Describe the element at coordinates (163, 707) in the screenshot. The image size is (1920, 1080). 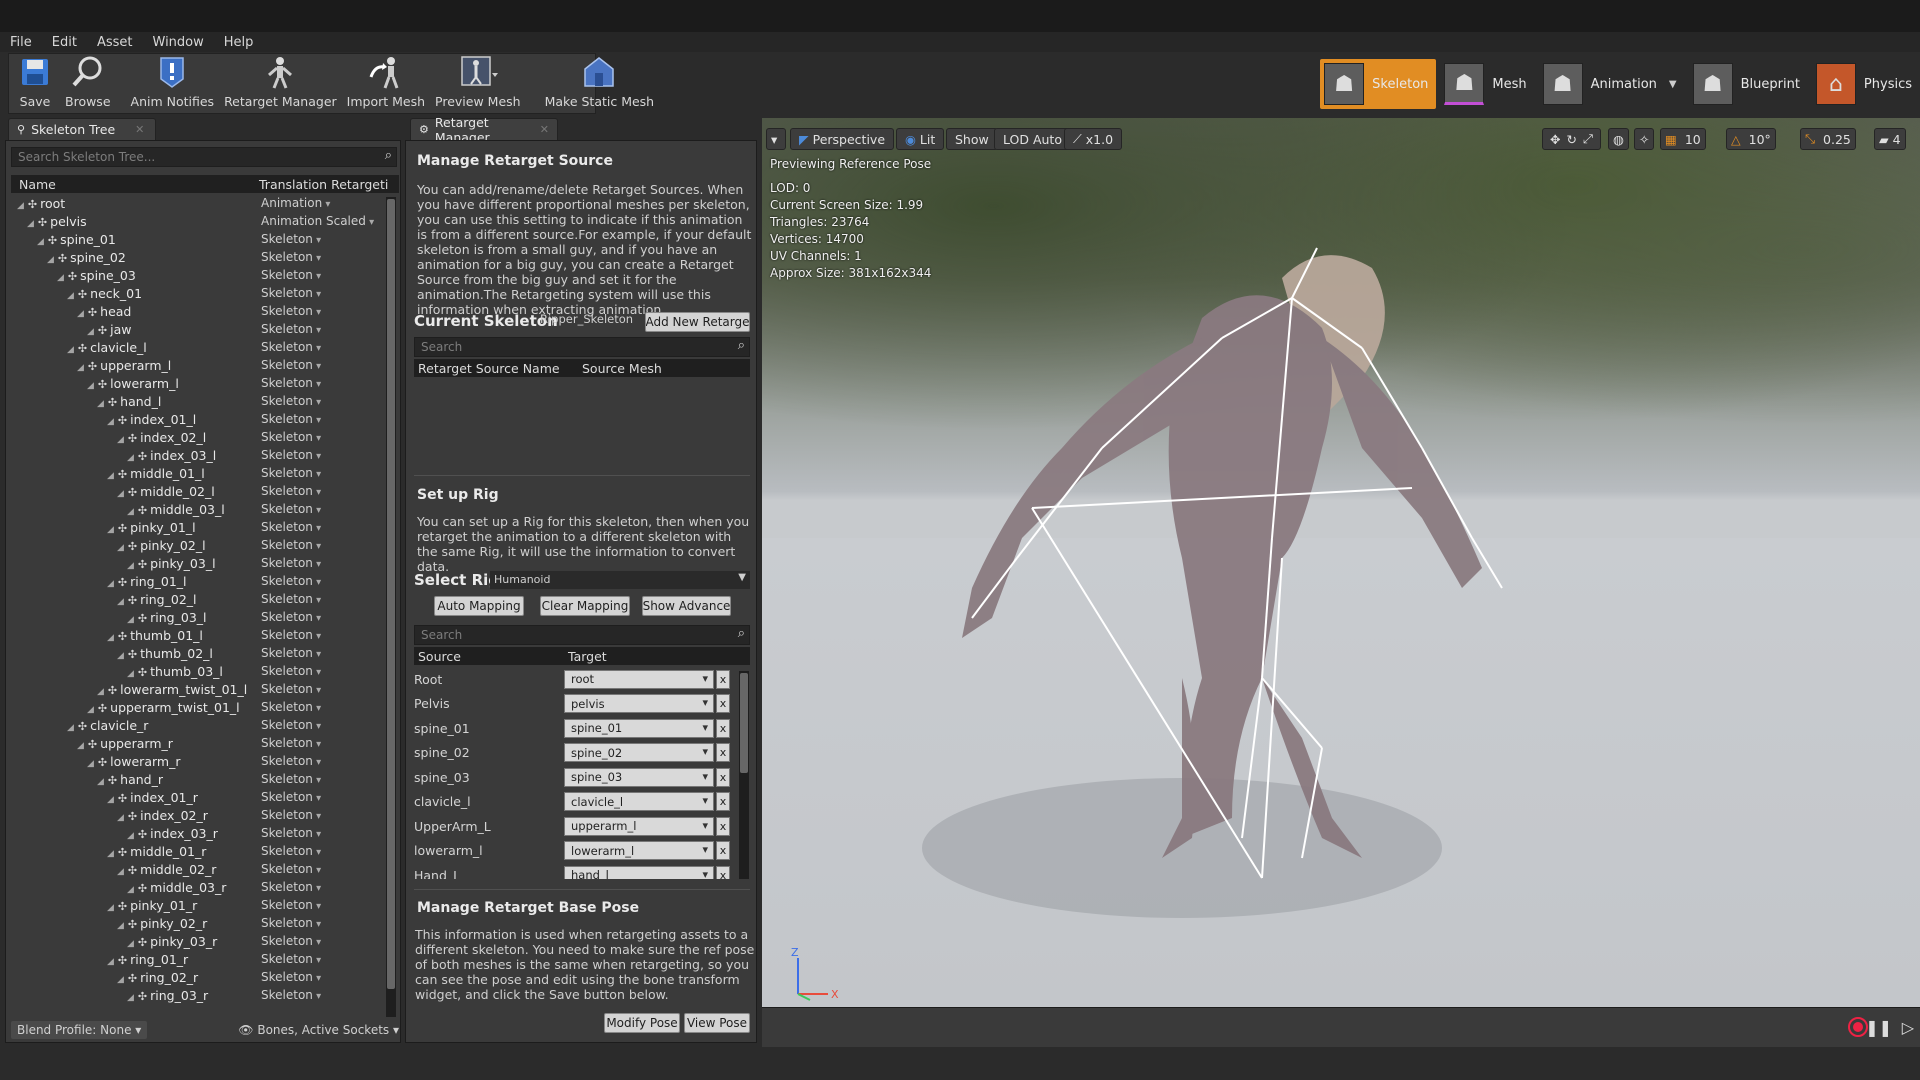
I see `bone-item: ◢ ✣ upperarm_twist_01_l` at that location.